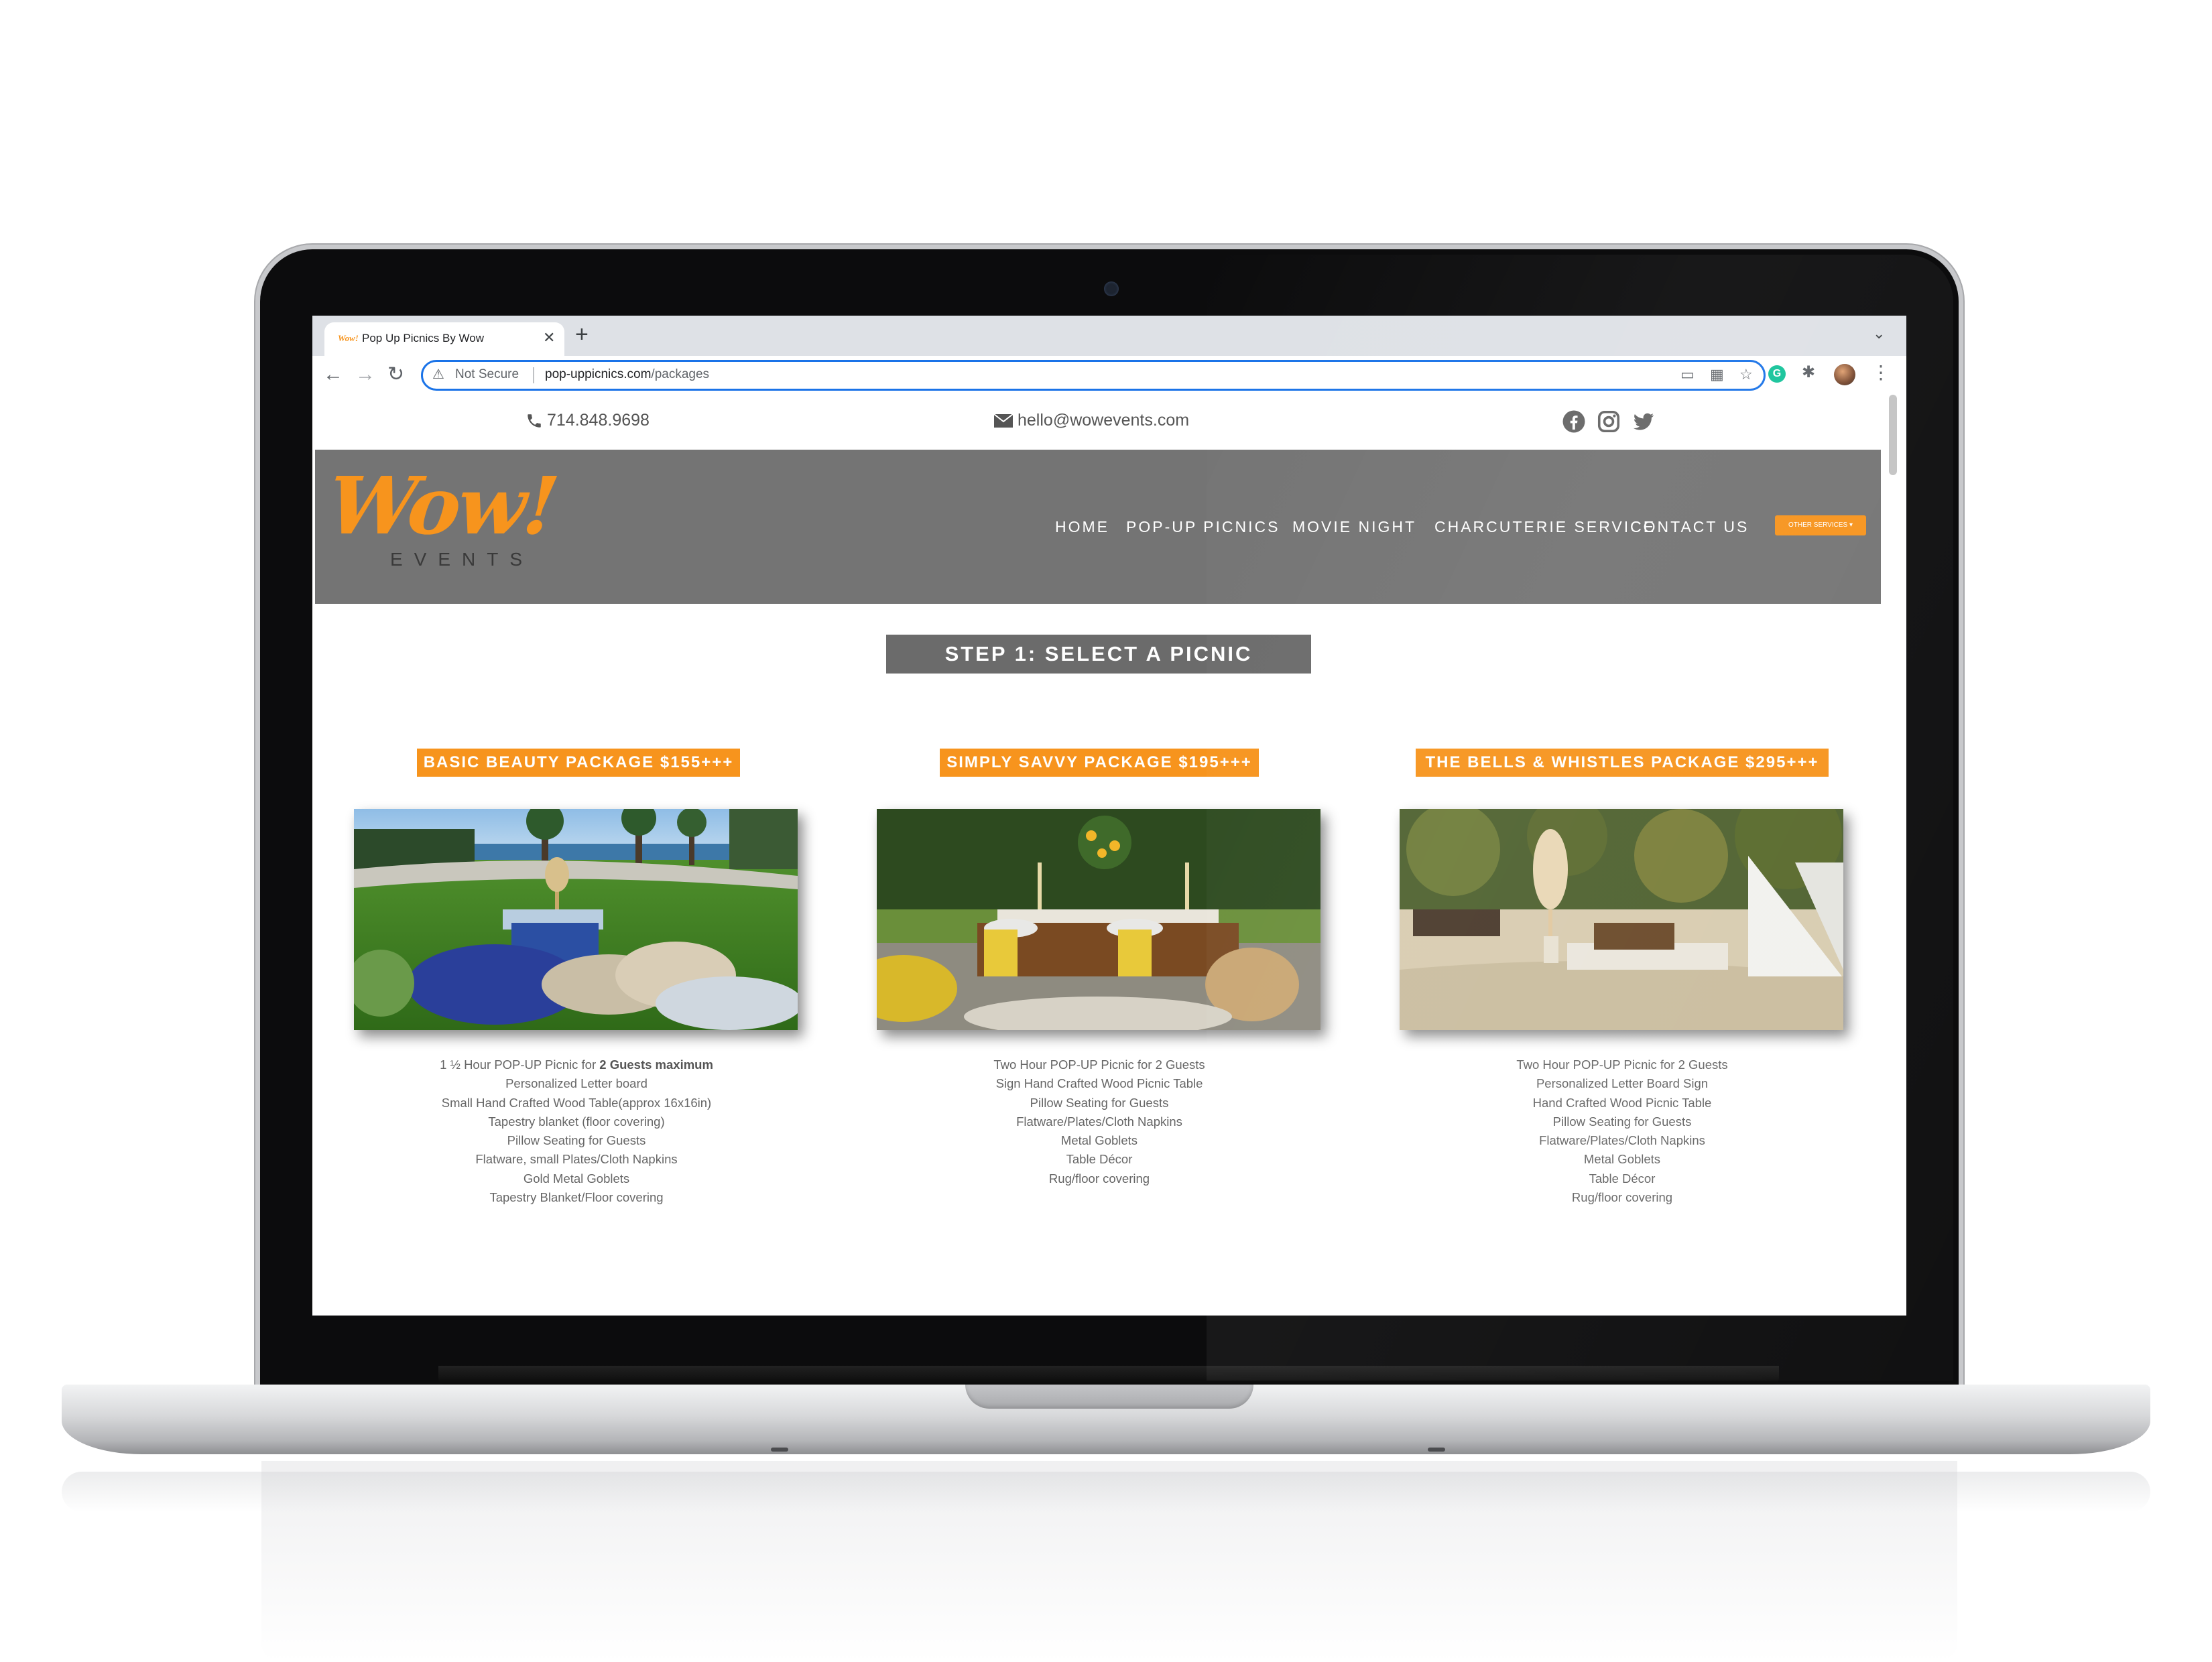 Image resolution: width=2212 pixels, height=1662 pixels. What do you see at coordinates (1082, 527) in the screenshot?
I see `nav-home: HOME` at bounding box center [1082, 527].